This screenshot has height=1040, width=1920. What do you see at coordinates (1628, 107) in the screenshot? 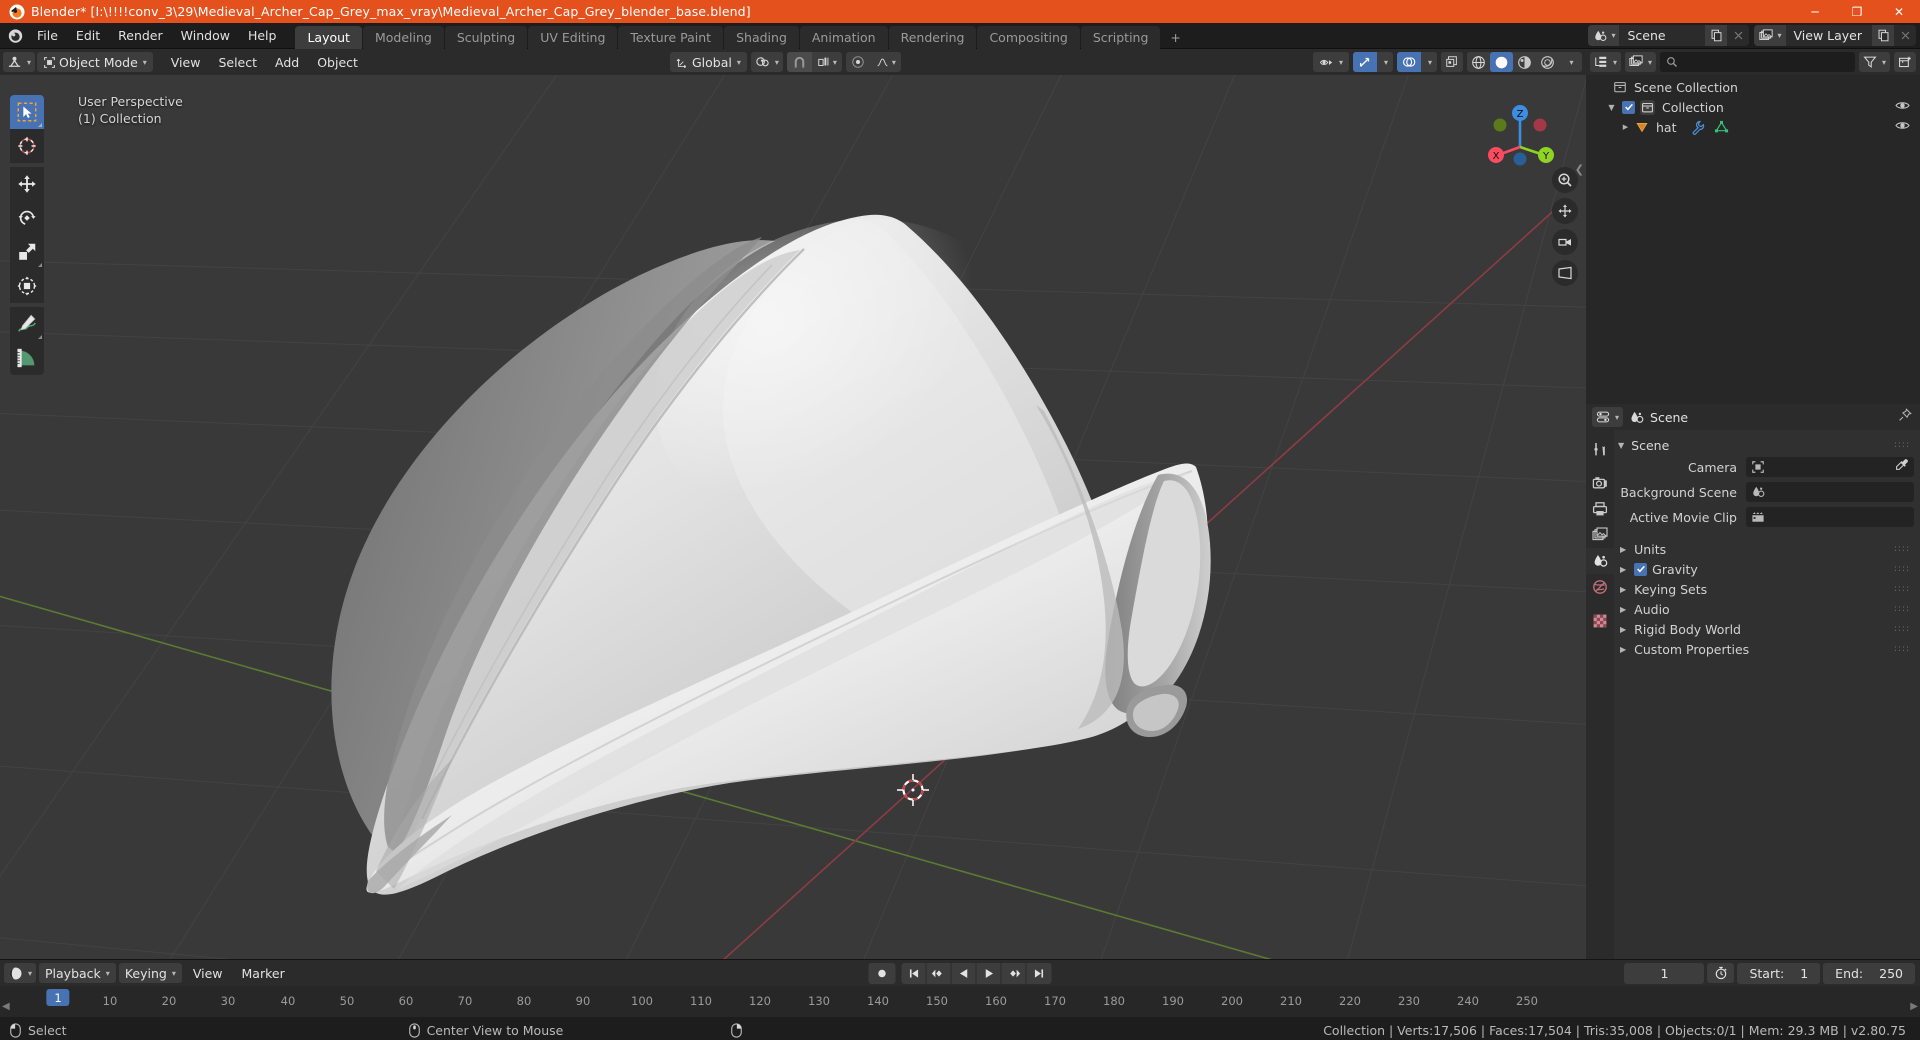
I see `collection-checkbox` at bounding box center [1628, 107].